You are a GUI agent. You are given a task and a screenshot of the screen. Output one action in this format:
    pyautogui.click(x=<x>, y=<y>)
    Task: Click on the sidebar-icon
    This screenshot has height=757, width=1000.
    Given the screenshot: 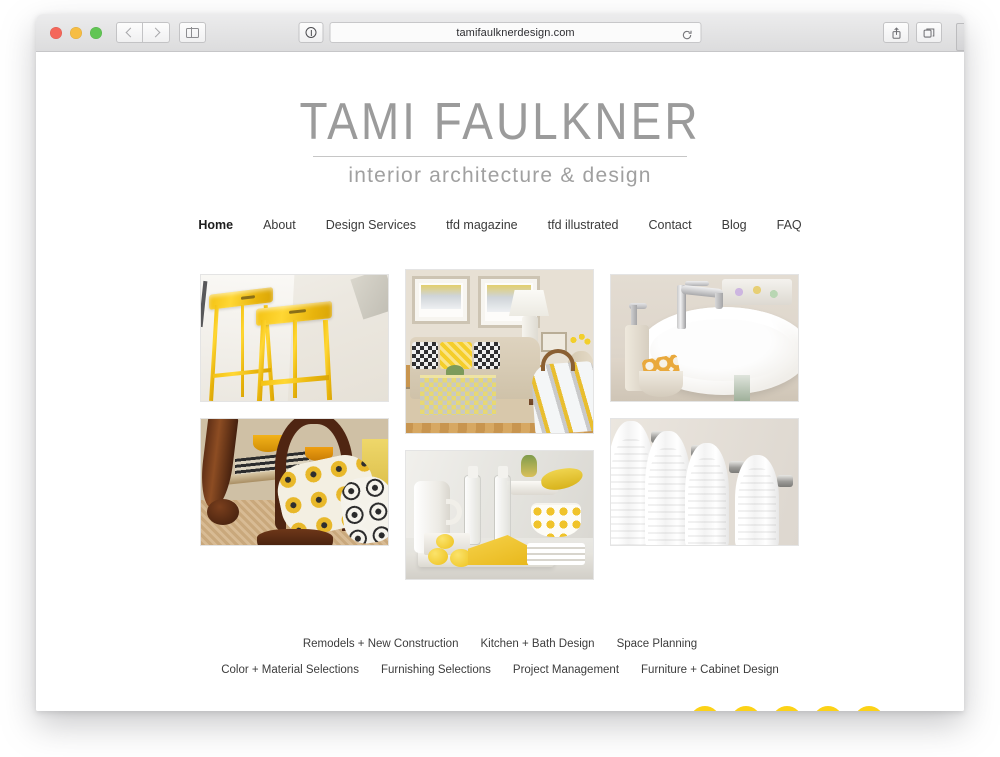 What is the action you would take?
    pyautogui.click(x=192, y=32)
    